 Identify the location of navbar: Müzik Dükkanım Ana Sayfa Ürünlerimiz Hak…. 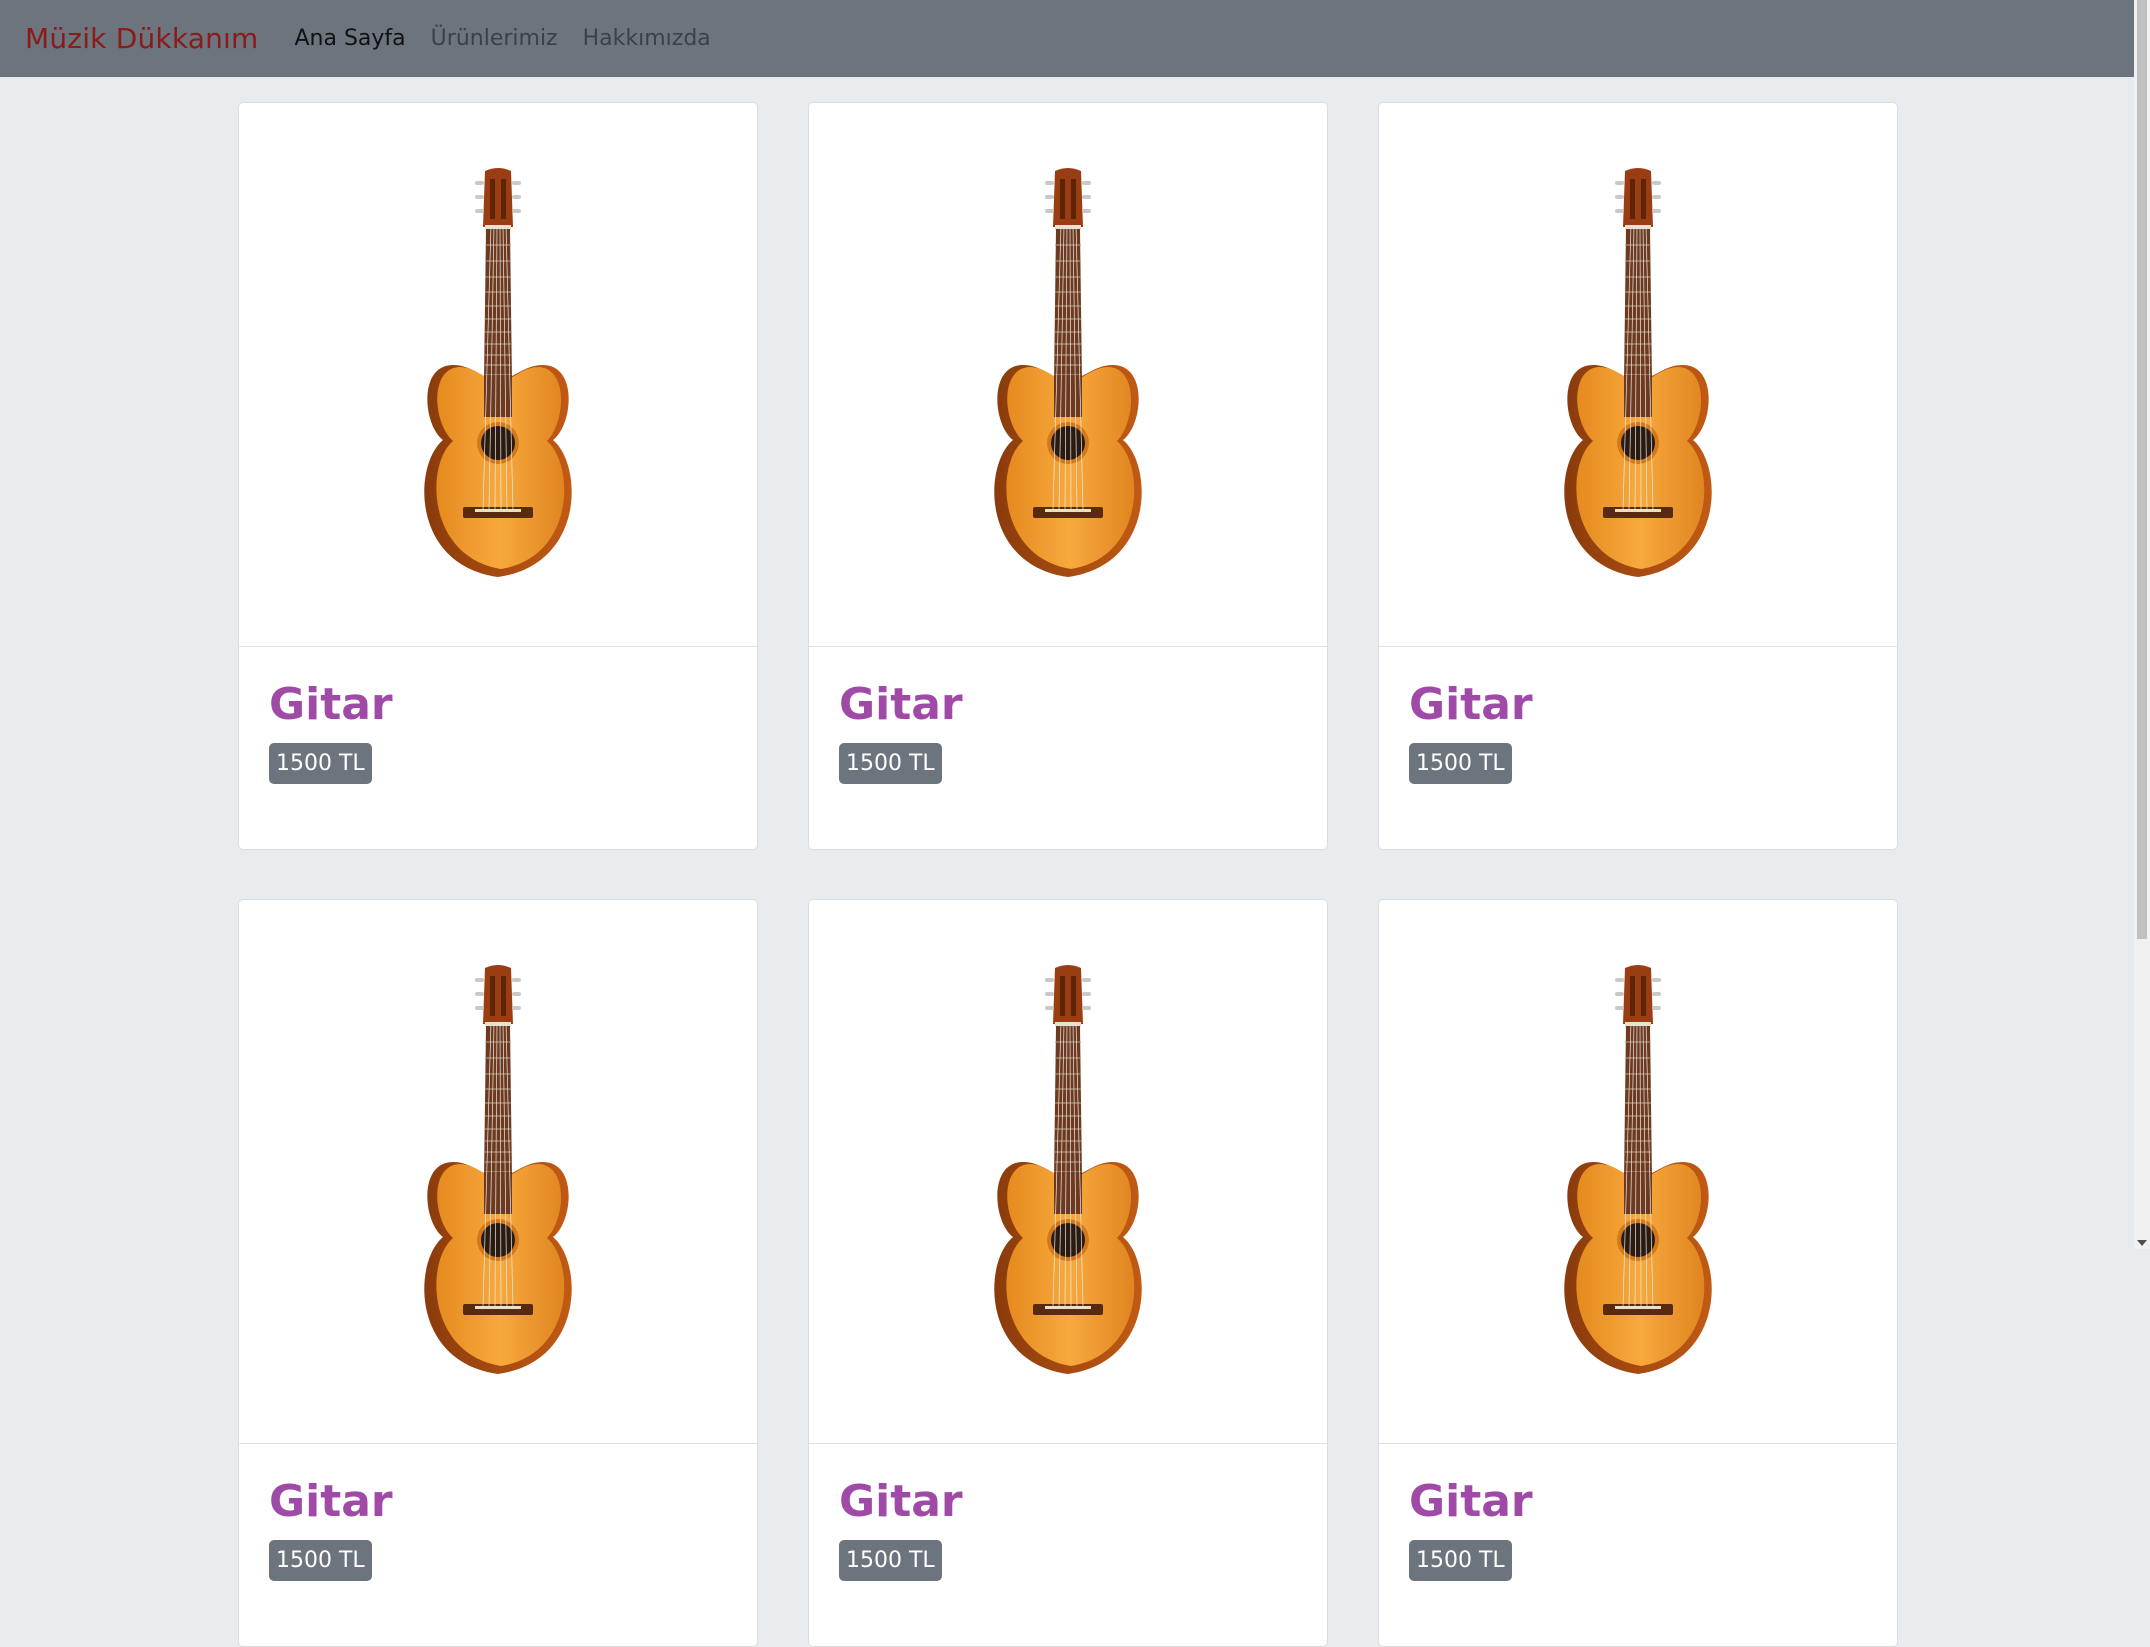
(1067, 38).